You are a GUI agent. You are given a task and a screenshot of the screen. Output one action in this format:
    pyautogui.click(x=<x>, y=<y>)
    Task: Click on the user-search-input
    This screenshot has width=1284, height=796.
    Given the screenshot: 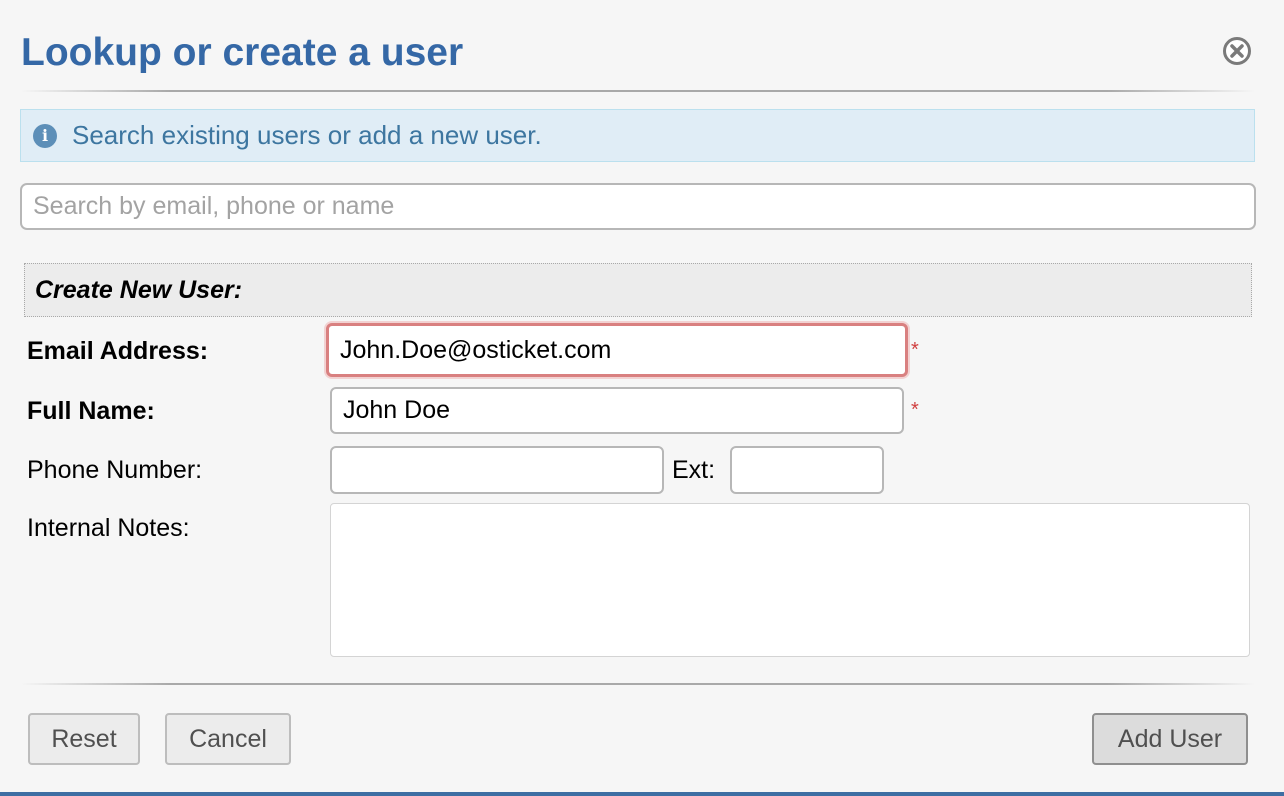 What is the action you would take?
    pyautogui.click(x=638, y=206)
    